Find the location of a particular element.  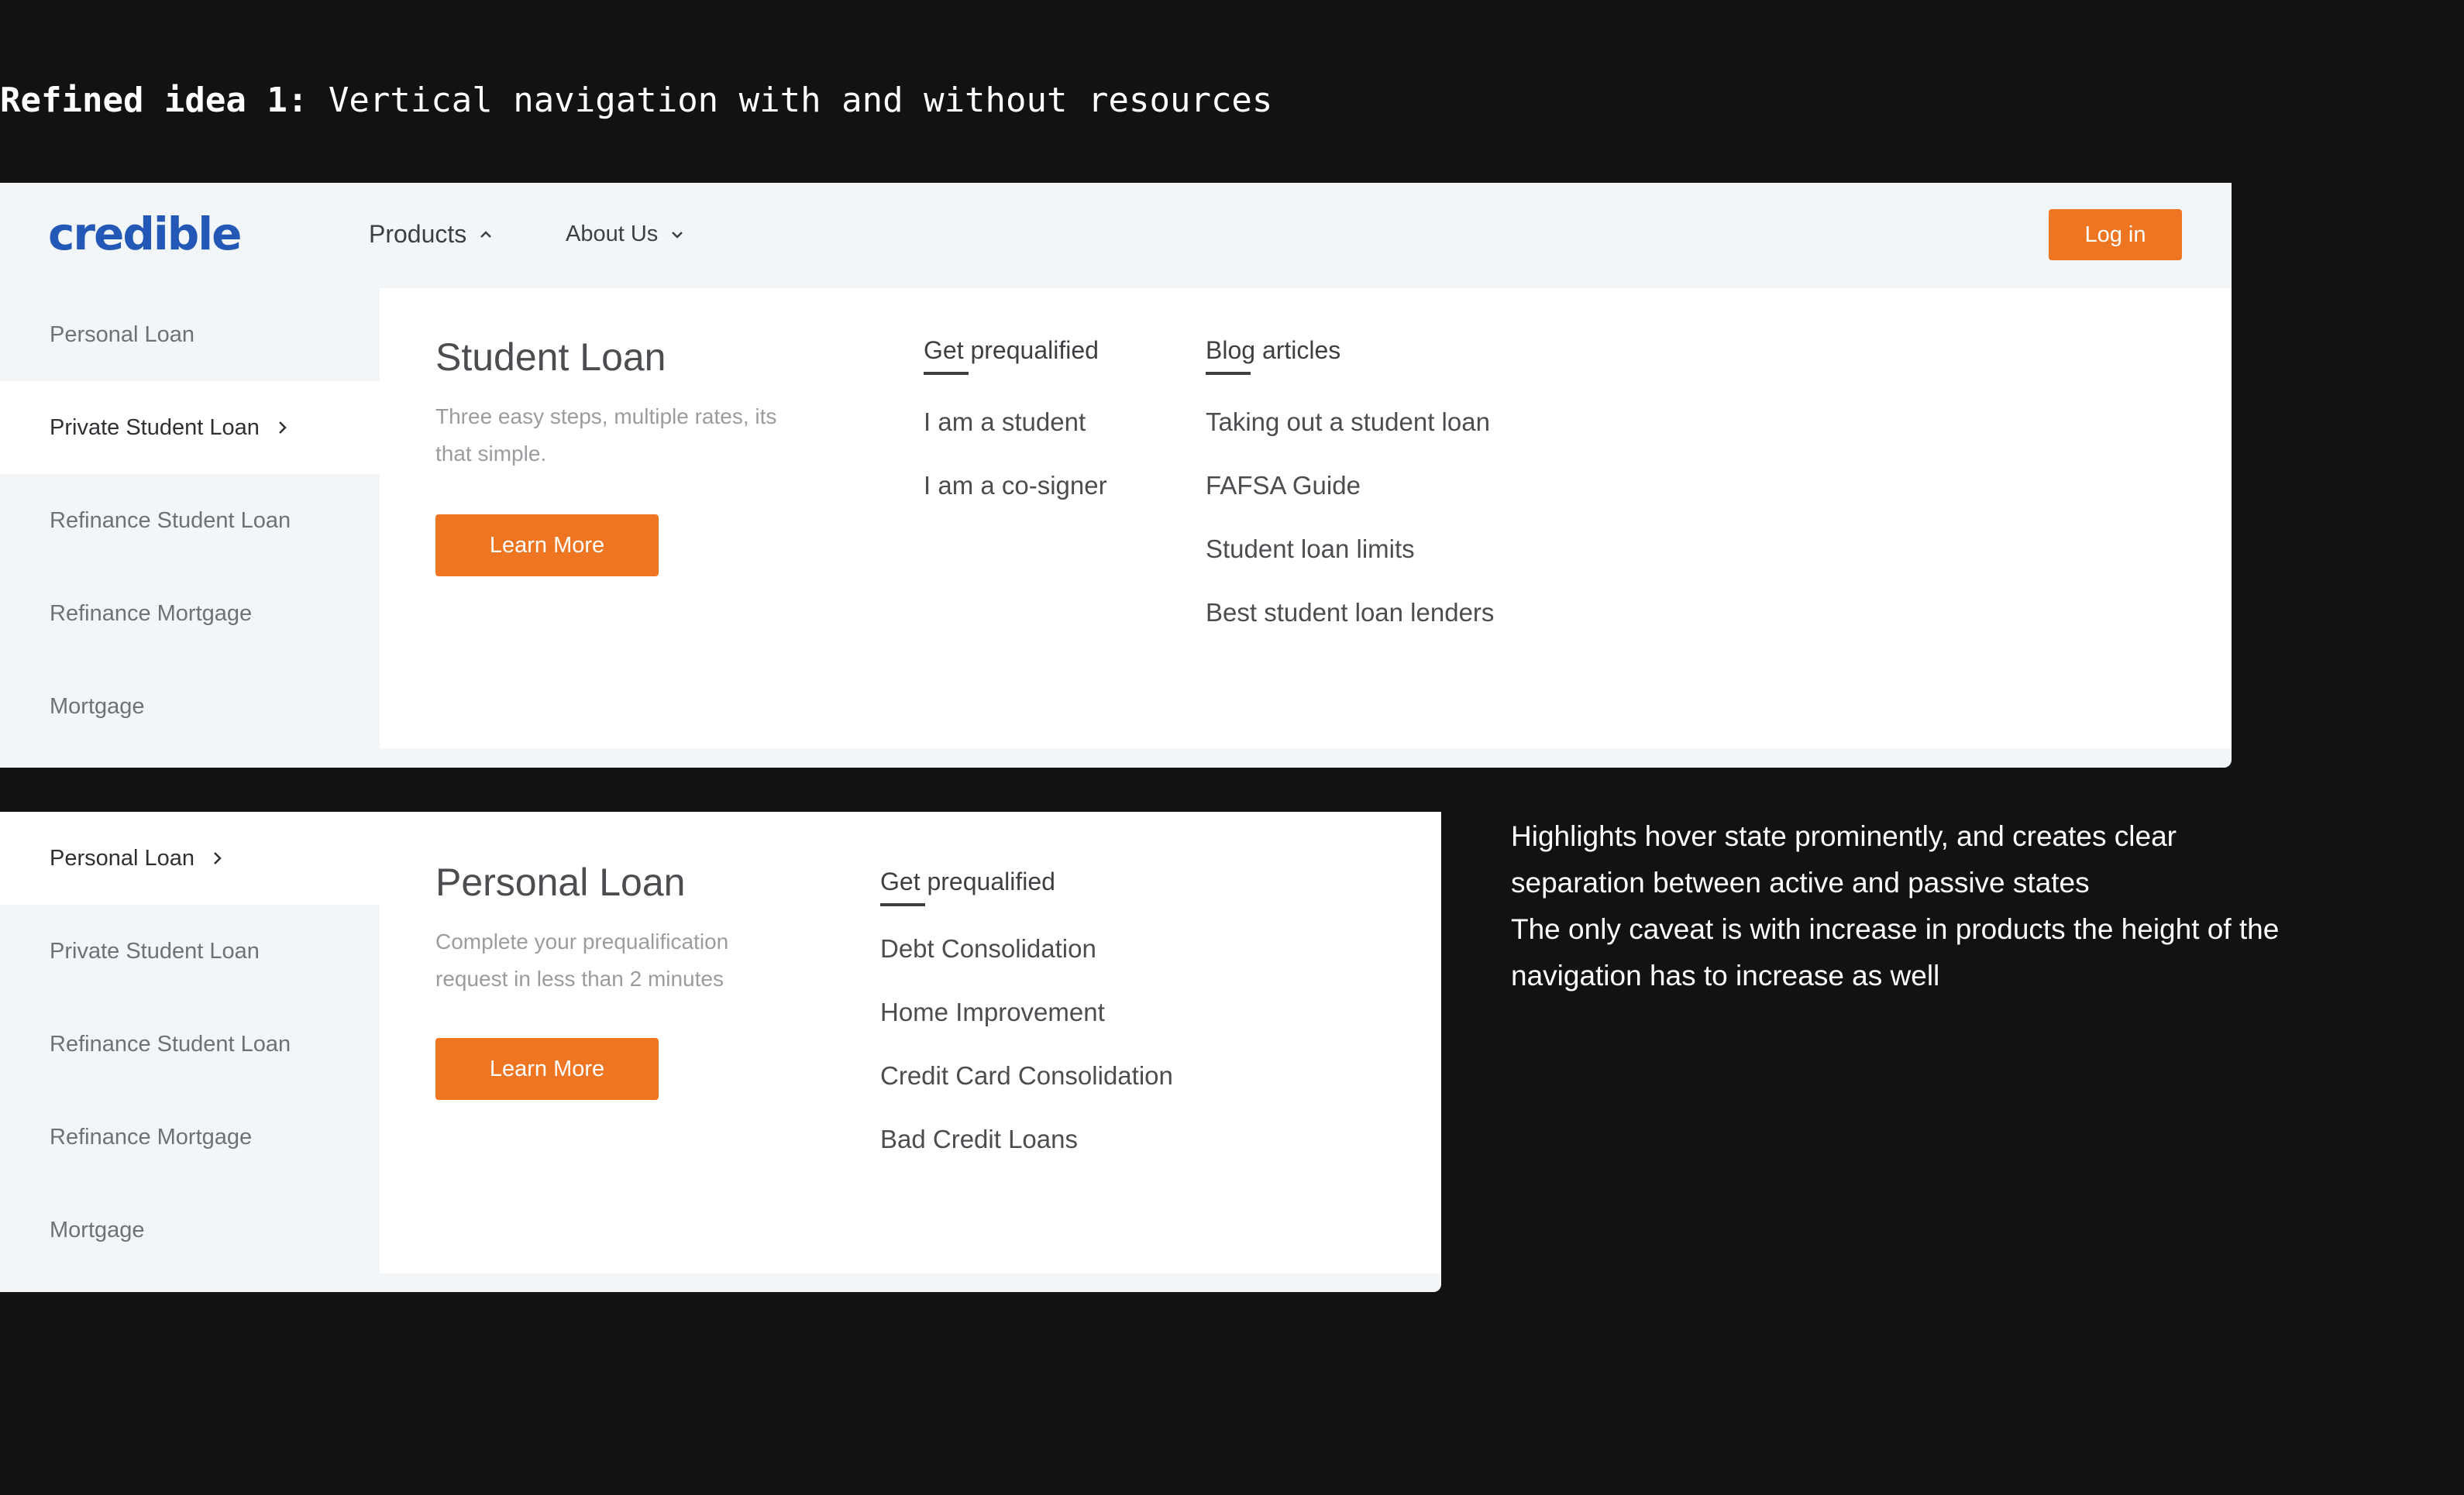

link-taking-out-student-loan: Taking out a student loan is located at coordinates (1348, 422).